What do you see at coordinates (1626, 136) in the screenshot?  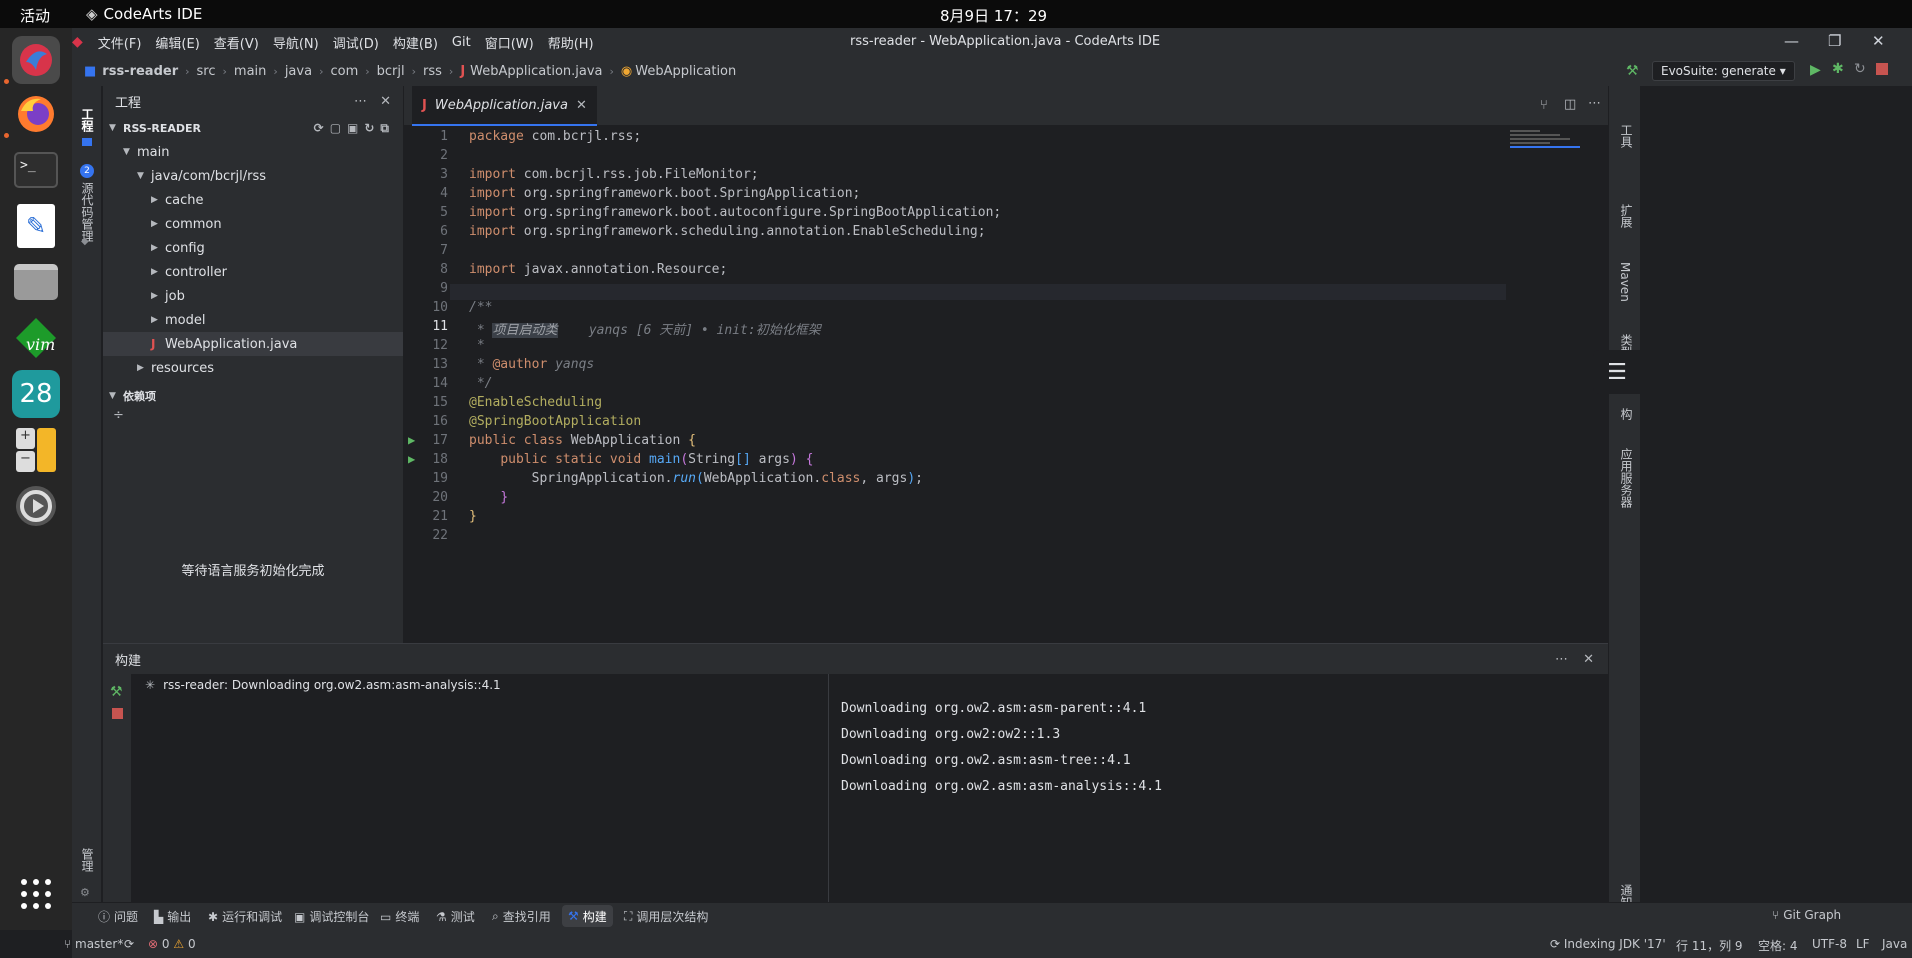 I see `tools-tab: 工具` at bounding box center [1626, 136].